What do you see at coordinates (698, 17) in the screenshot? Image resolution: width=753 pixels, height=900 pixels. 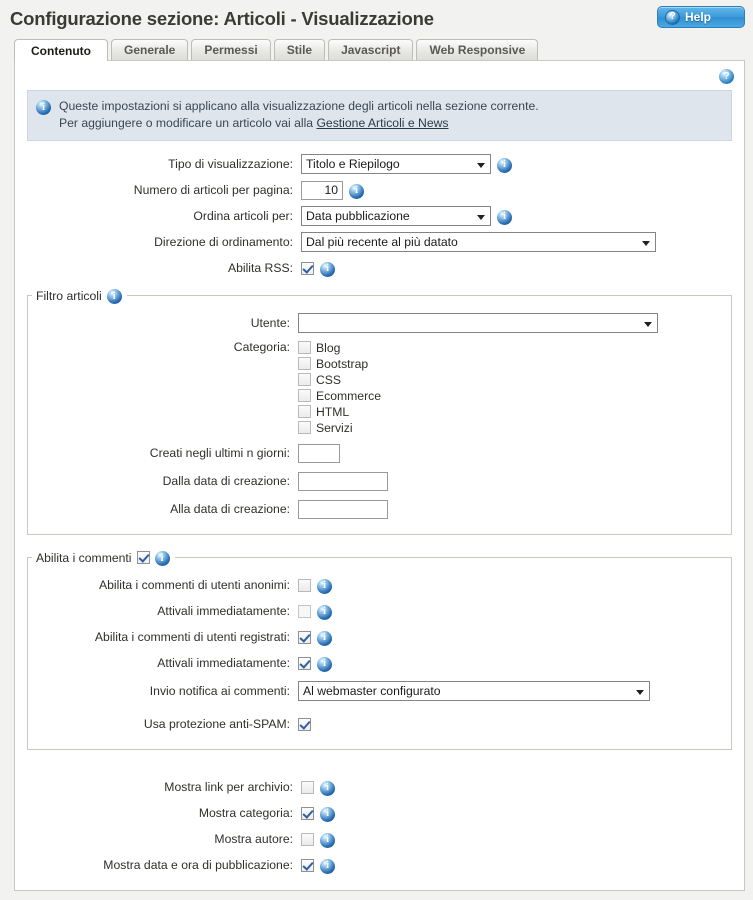 I see `help-button-label: Help` at bounding box center [698, 17].